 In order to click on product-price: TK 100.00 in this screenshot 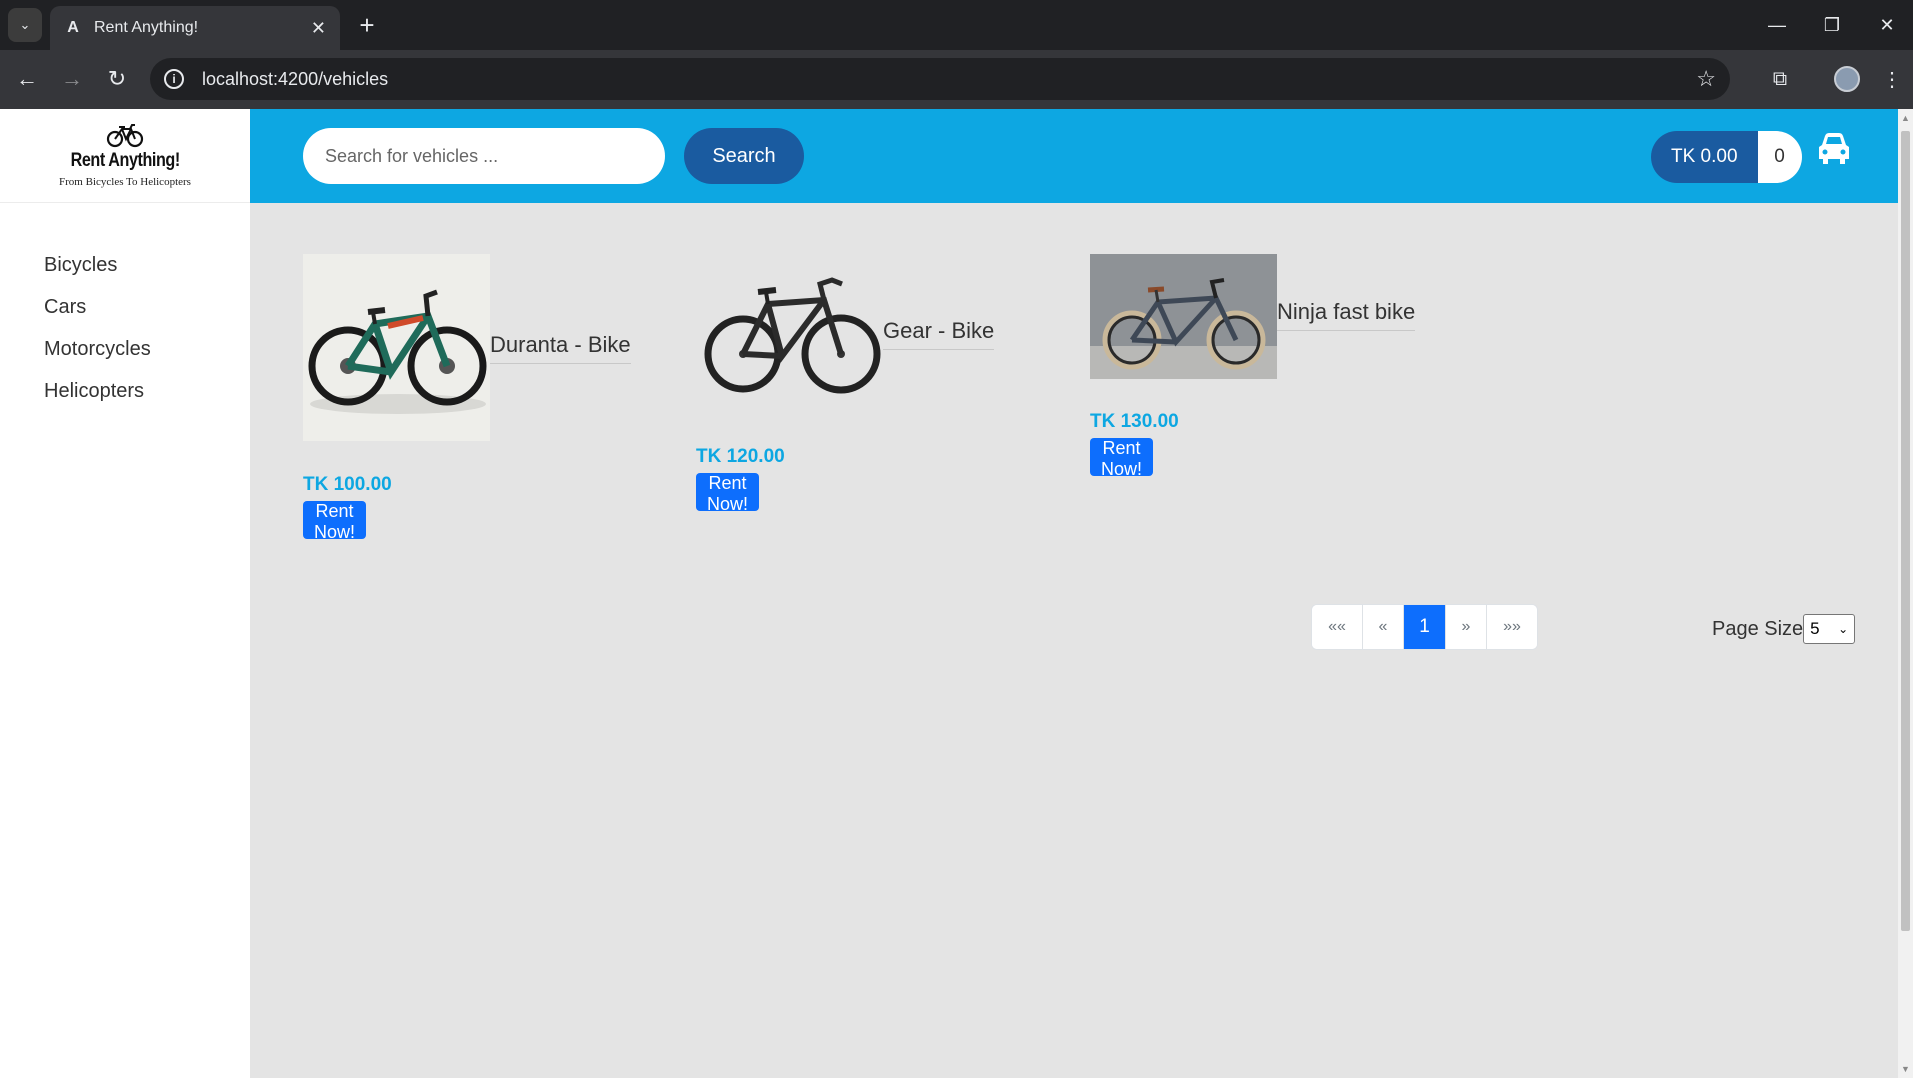, I will do `click(347, 484)`.